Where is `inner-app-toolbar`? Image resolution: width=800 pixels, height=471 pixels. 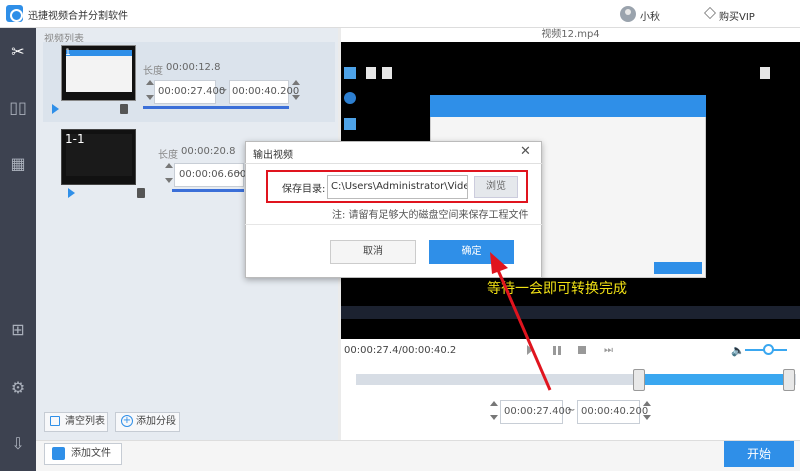
inner-app-toolbar is located at coordinates (568, 106).